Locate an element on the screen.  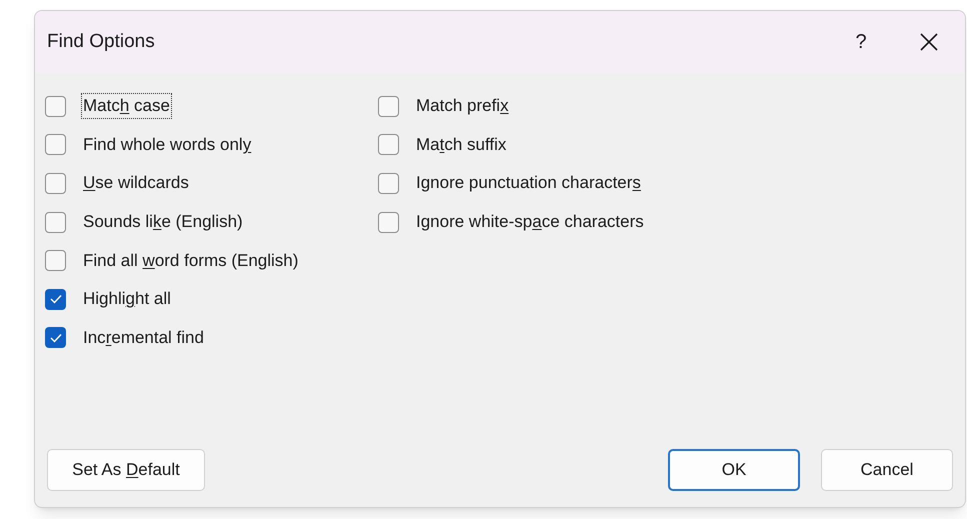
option-label: Ignore punctuation characters is located at coordinates (528, 183).